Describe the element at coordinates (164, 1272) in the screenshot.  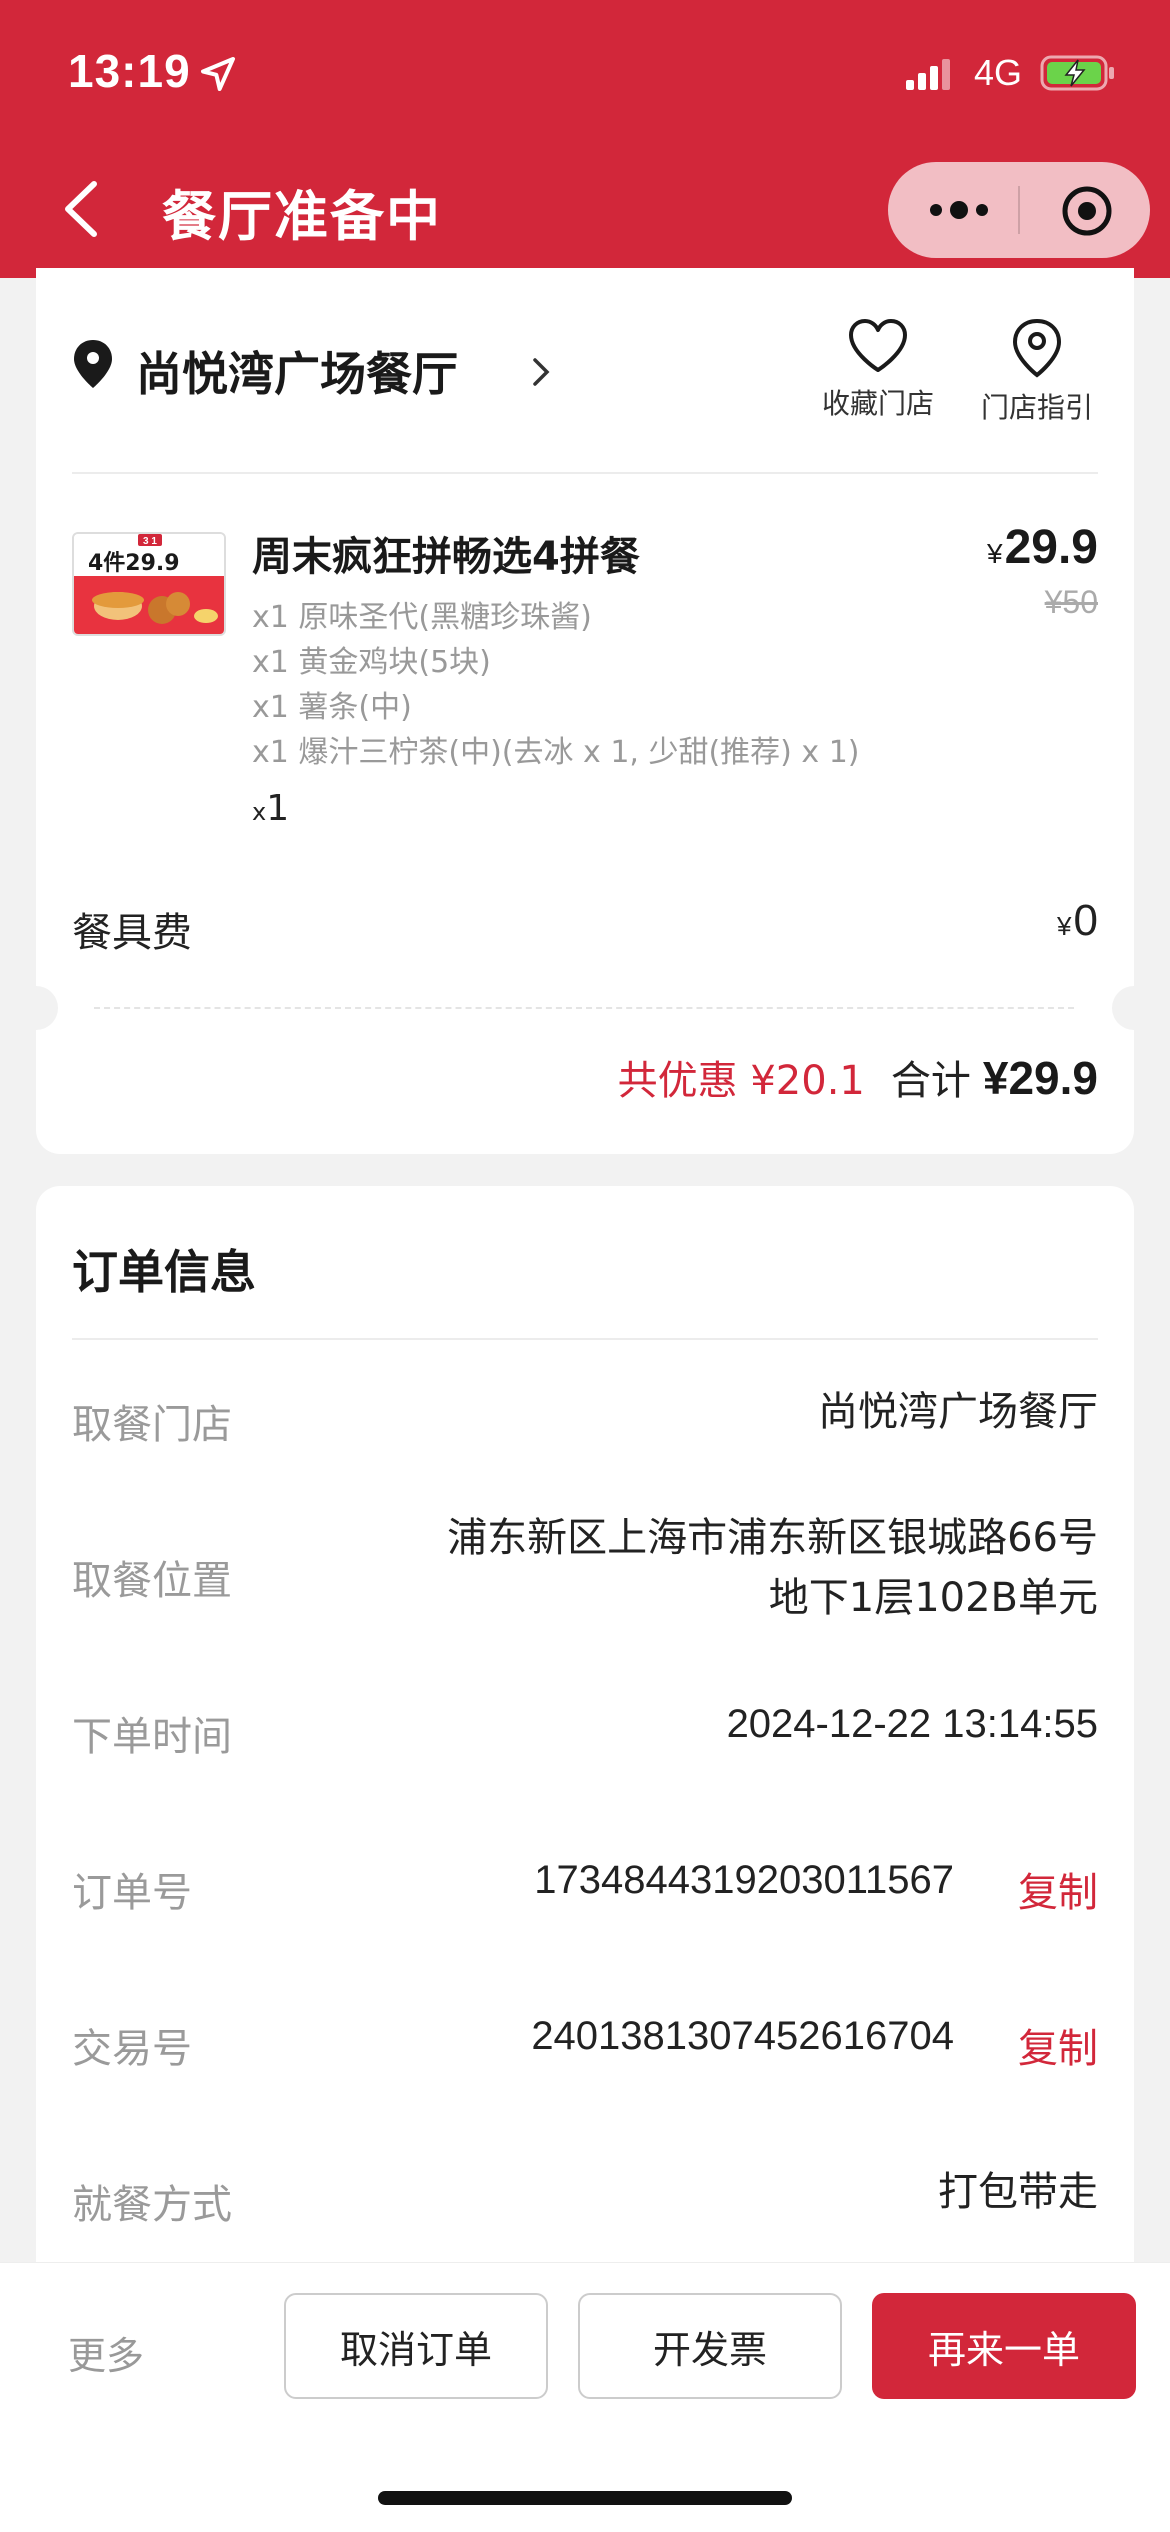
I see `order-info-title: 订单信息` at that location.